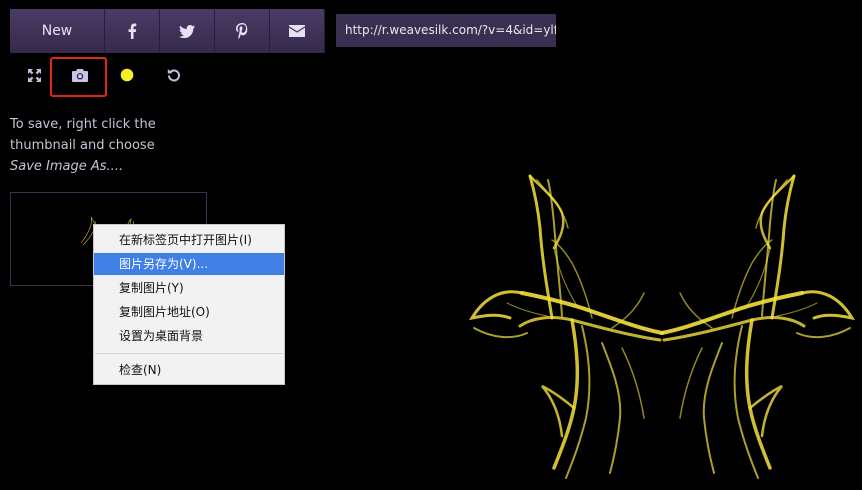 The width and height of the screenshot is (862, 490). Describe the element at coordinates (82, 145) in the screenshot. I see `save-hint-line2: thumbnail and choose` at that location.